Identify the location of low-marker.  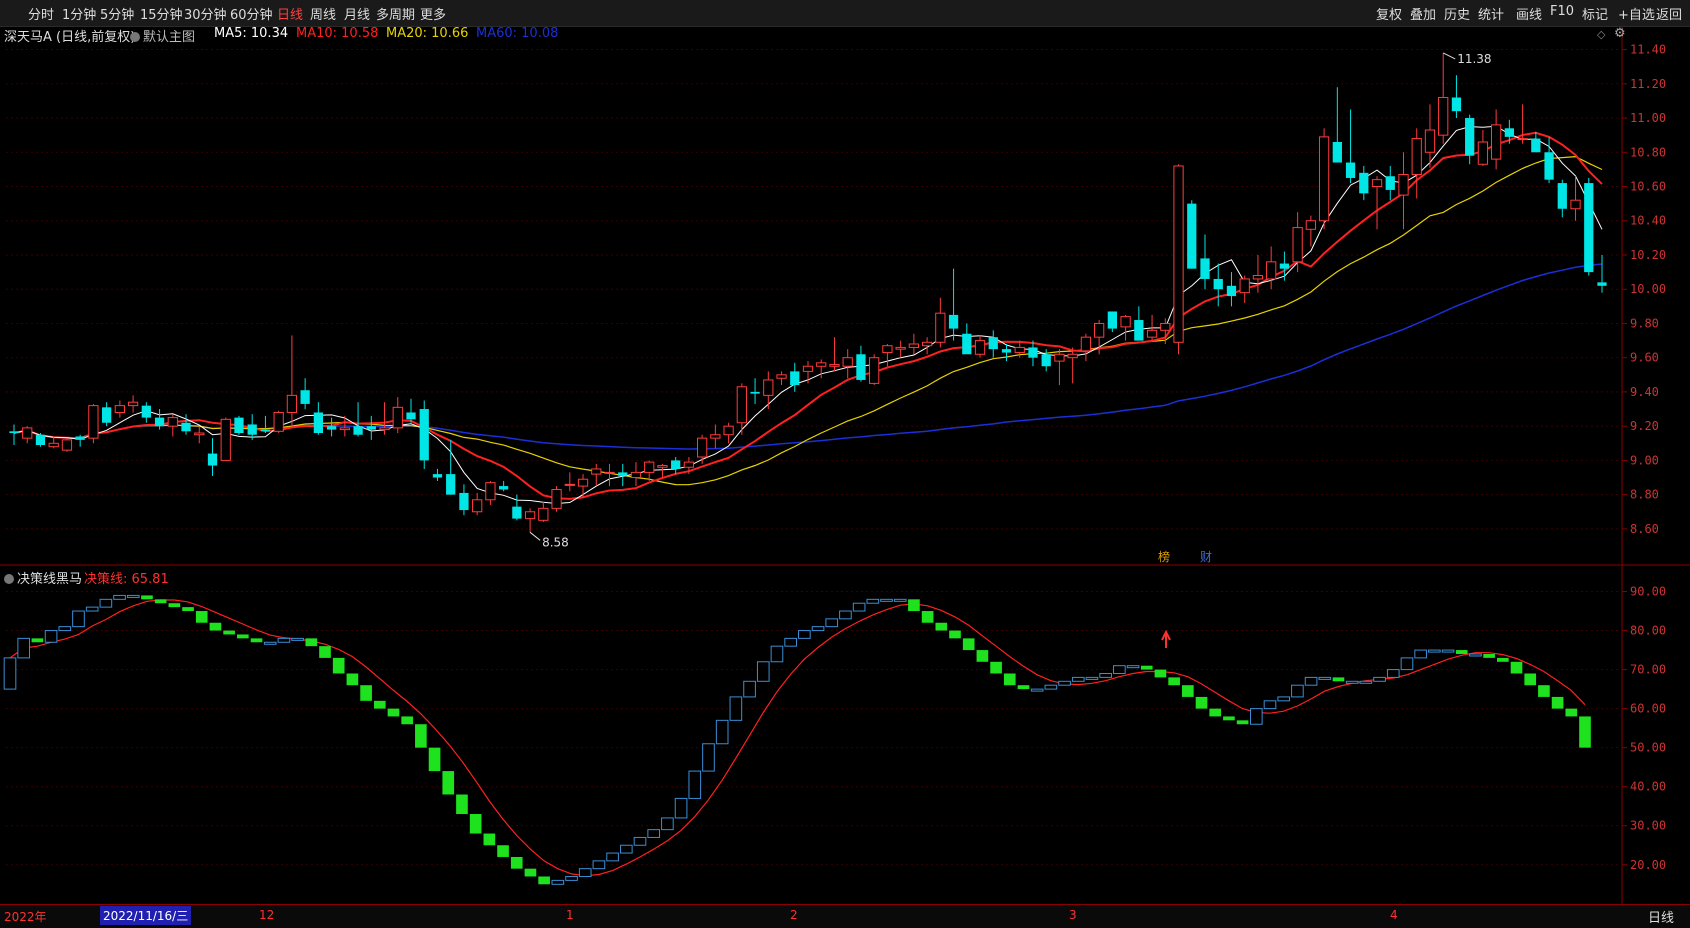
(535, 536).